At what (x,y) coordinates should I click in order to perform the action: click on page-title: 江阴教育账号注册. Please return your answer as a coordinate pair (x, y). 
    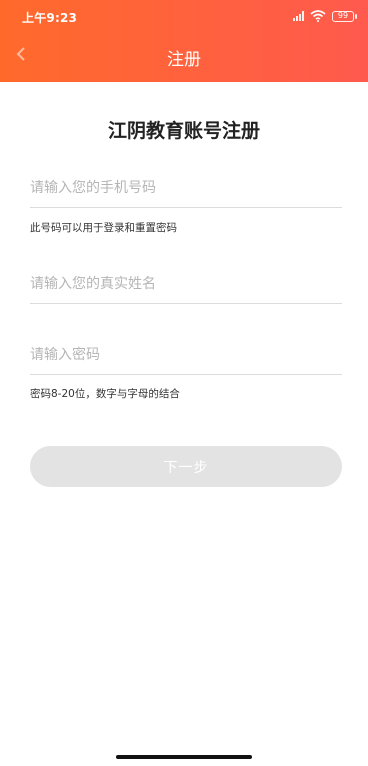
    Looking at the image, I should click on (183, 131).